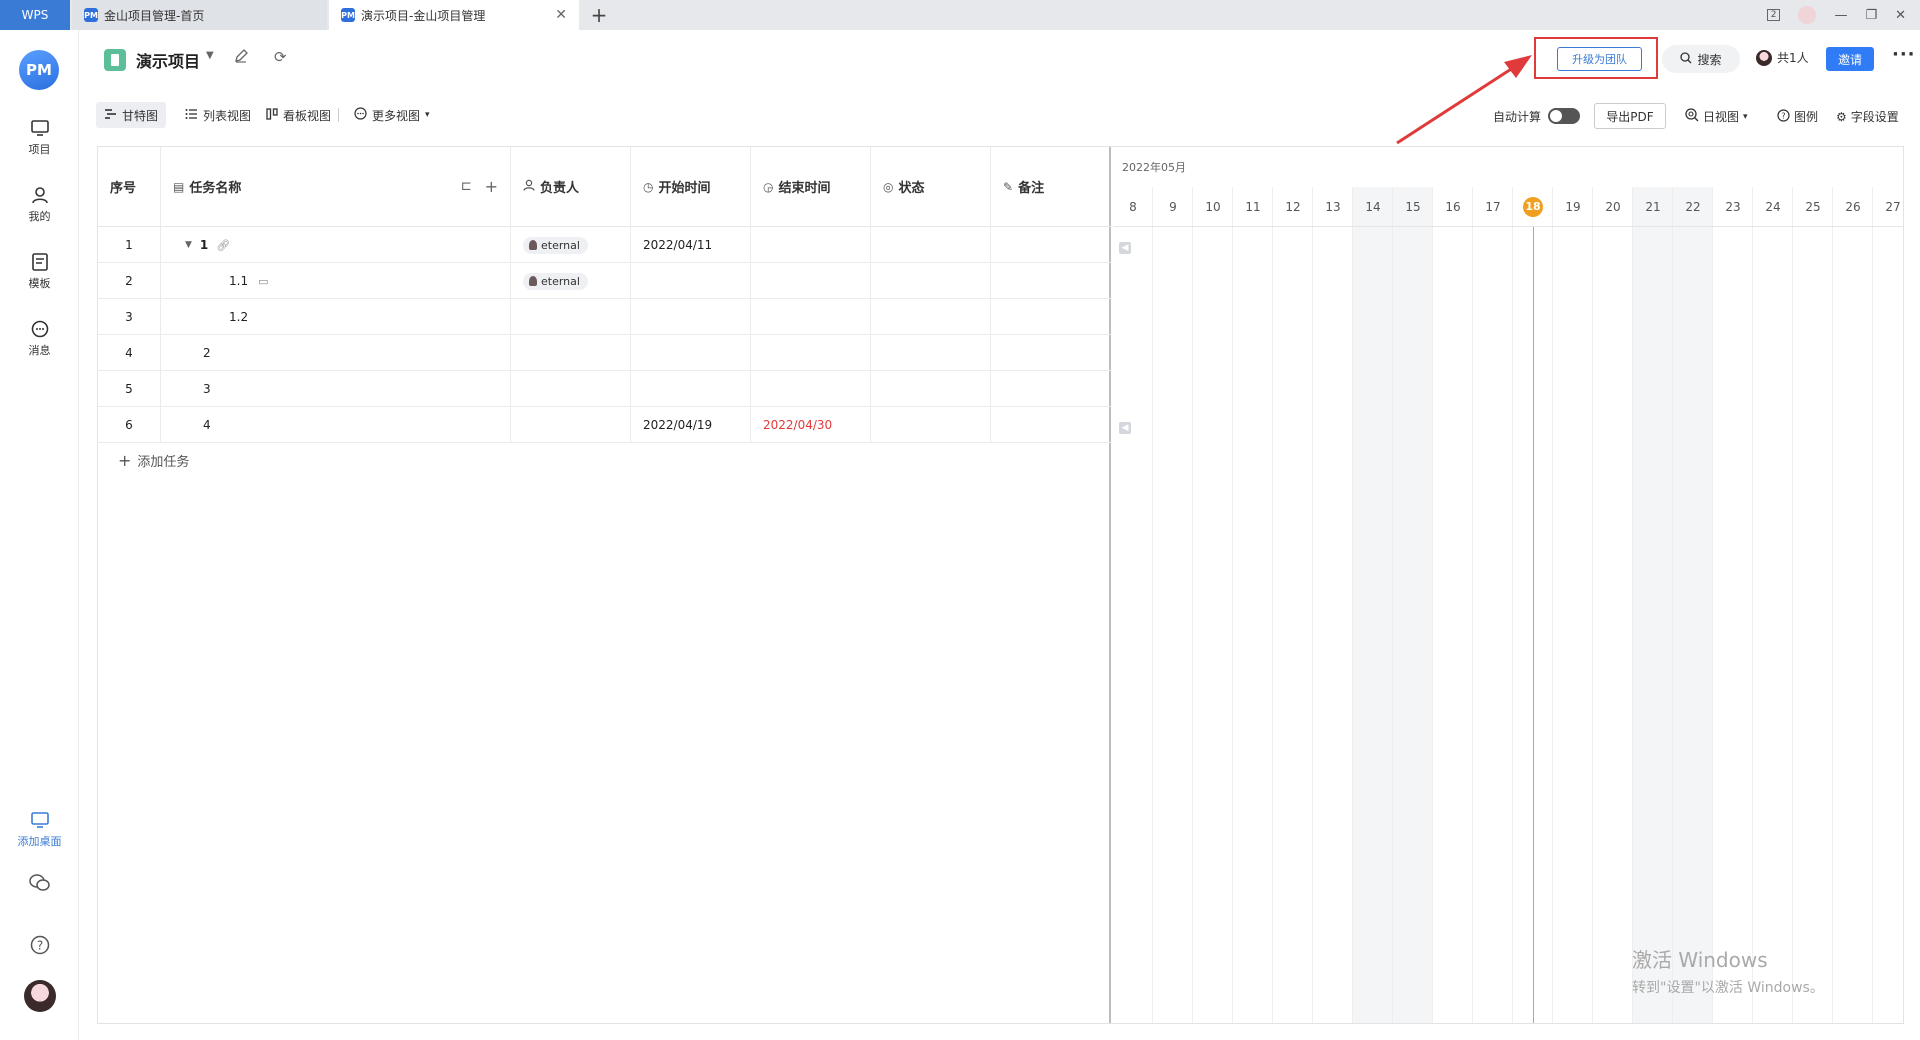 Image resolution: width=1920 pixels, height=1040 pixels. I want to click on tab-kanban-view: 看板视图, so click(298, 115).